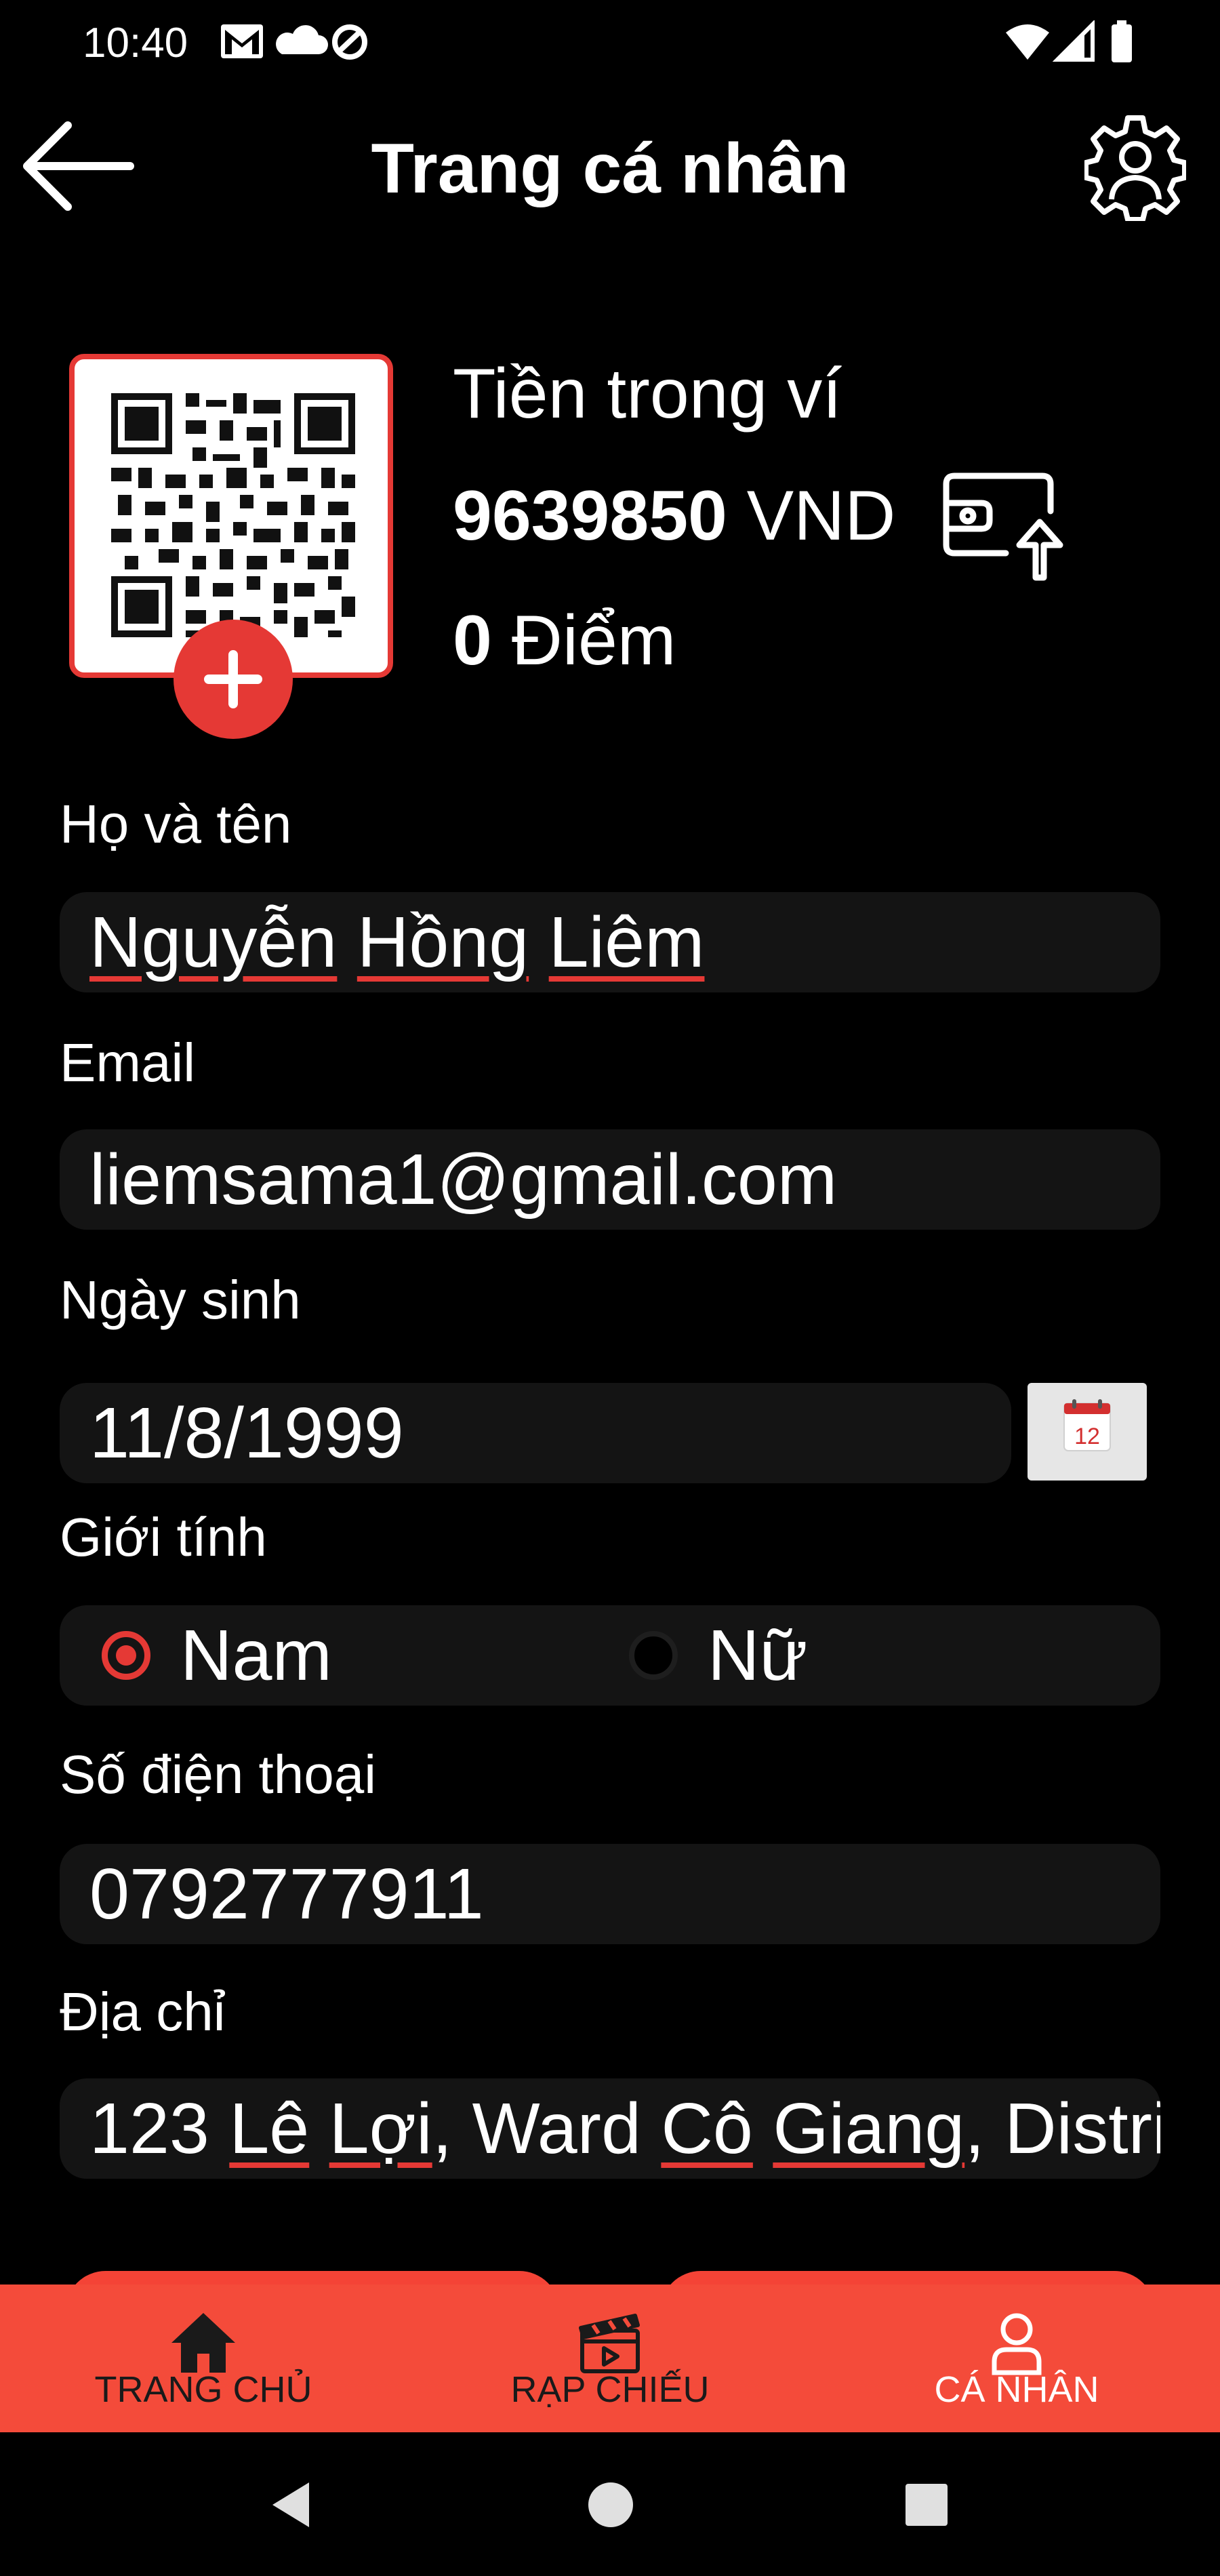 The width and height of the screenshot is (1220, 2576). I want to click on system-navigation-bar, so click(610, 2504).